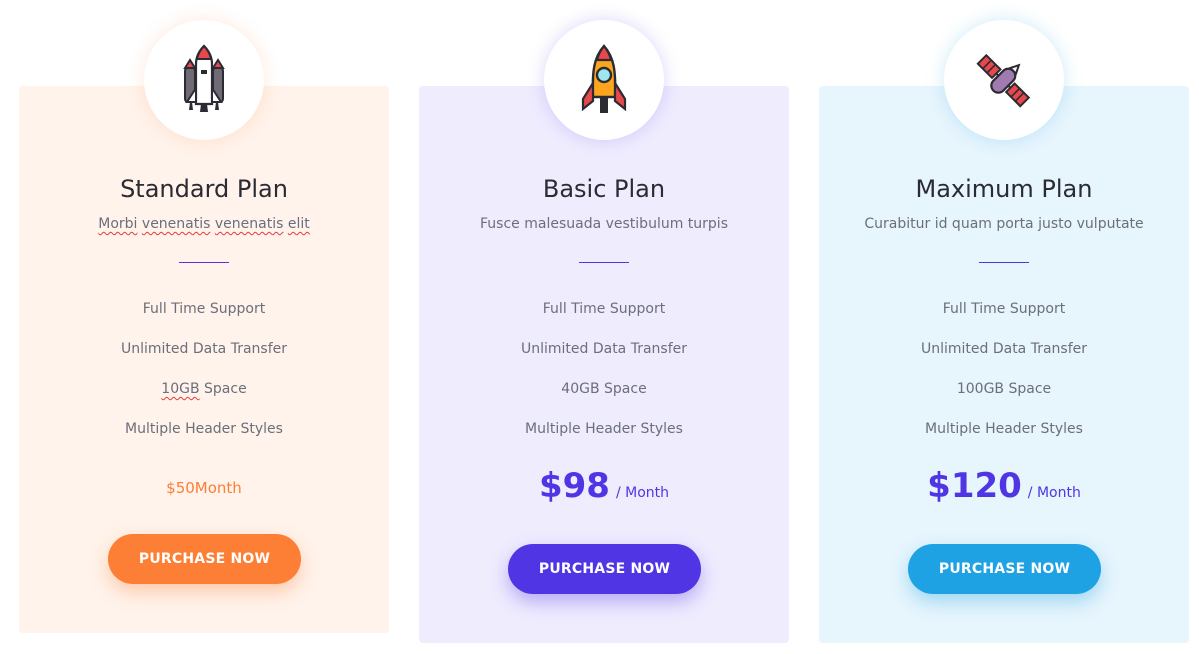 This screenshot has height=654, width=1199. I want to click on plan-title: Maximum Plan, so click(1004, 189).